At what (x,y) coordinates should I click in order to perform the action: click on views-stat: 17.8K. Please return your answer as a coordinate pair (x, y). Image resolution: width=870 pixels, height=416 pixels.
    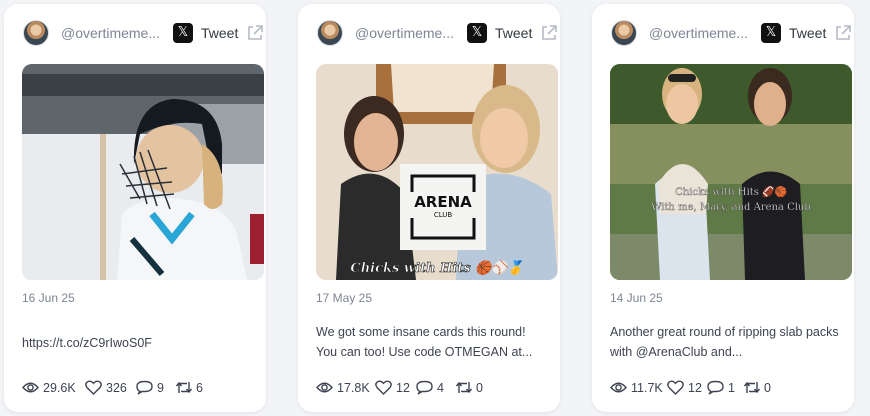
    Looking at the image, I should click on (343, 388).